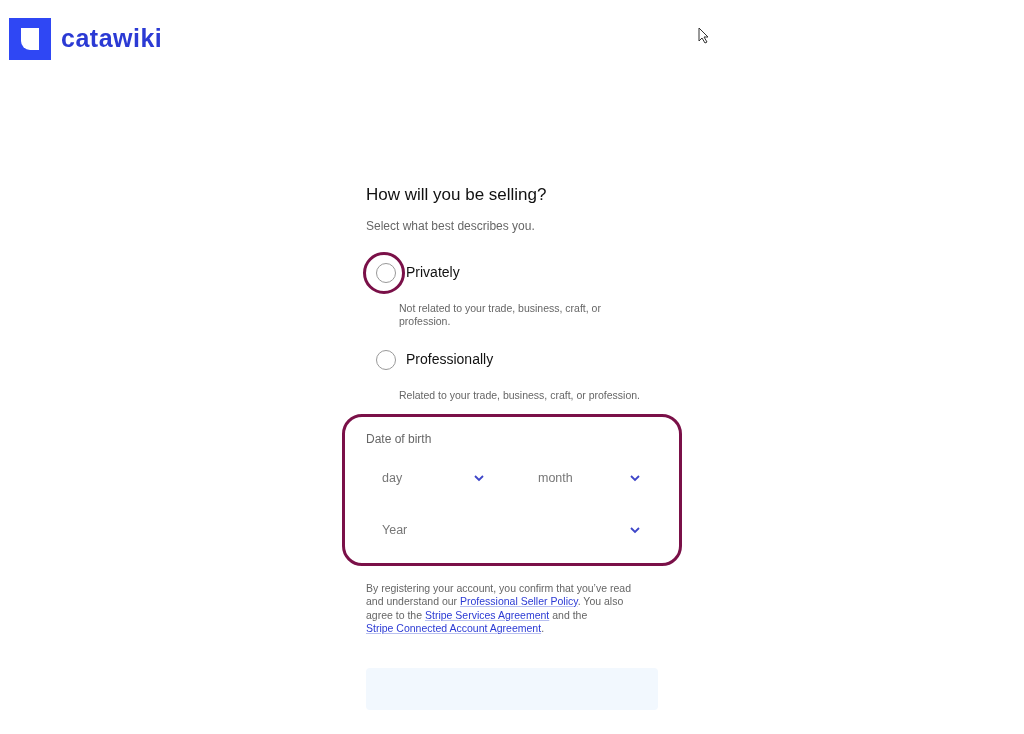  Describe the element at coordinates (399, 439) in the screenshot. I see `field-label: Date of birth` at that location.